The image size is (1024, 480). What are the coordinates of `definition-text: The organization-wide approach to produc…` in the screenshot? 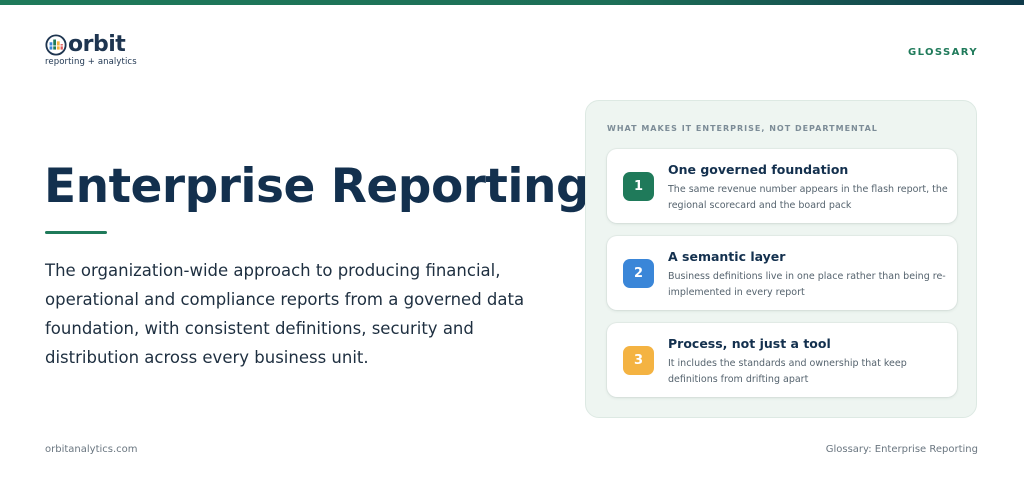 It's located at (285, 314).